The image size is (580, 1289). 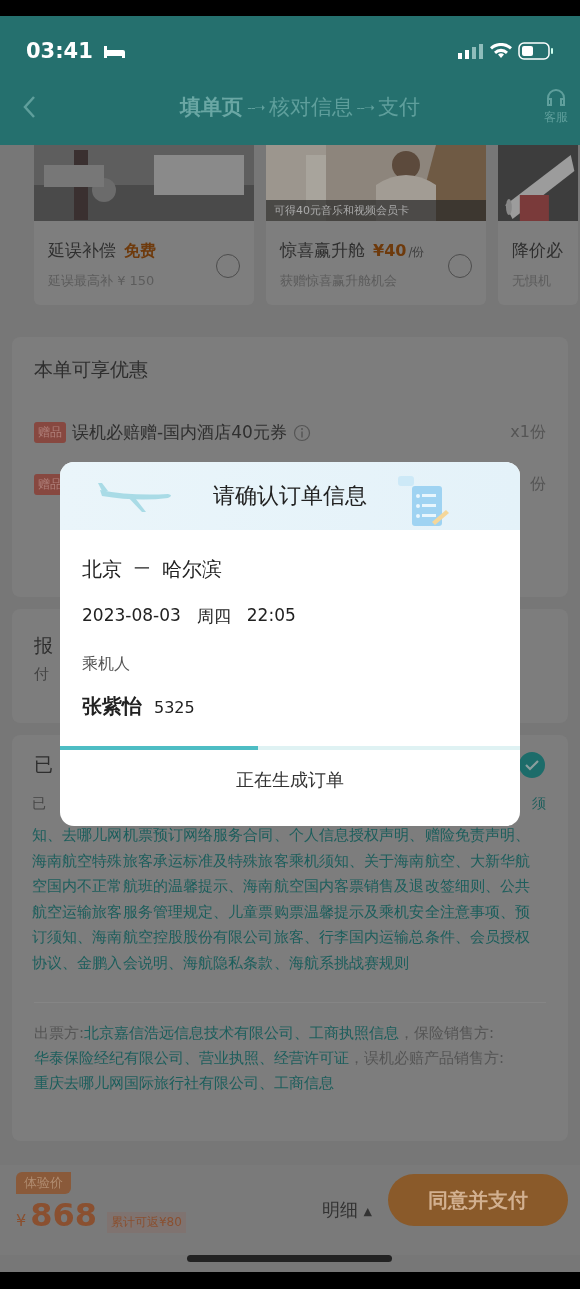 What do you see at coordinates (213, 616) in the screenshot?
I see `flight-weekday: 周四` at bounding box center [213, 616].